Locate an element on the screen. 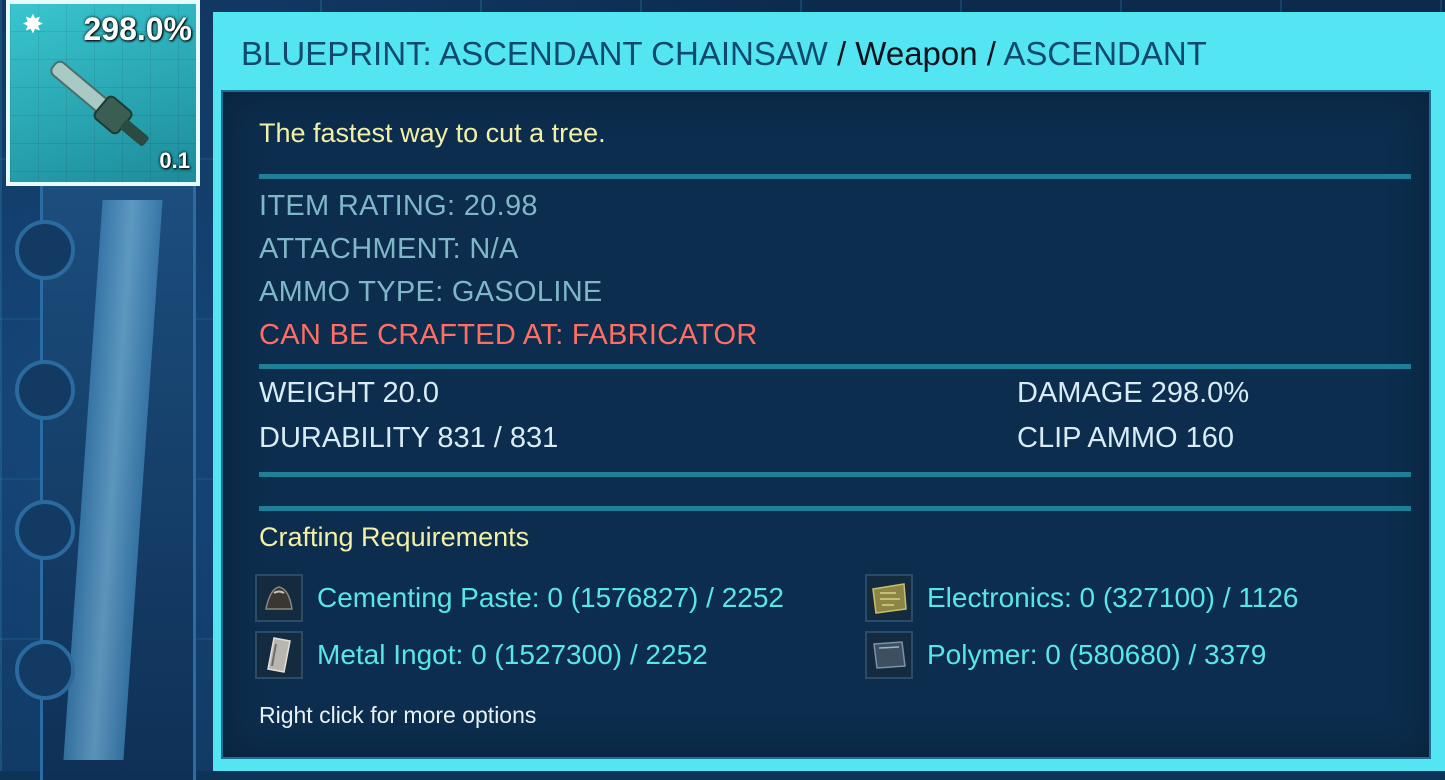 This screenshot has width=1445, height=780. item-quantity: 0.1 is located at coordinates (174, 160).